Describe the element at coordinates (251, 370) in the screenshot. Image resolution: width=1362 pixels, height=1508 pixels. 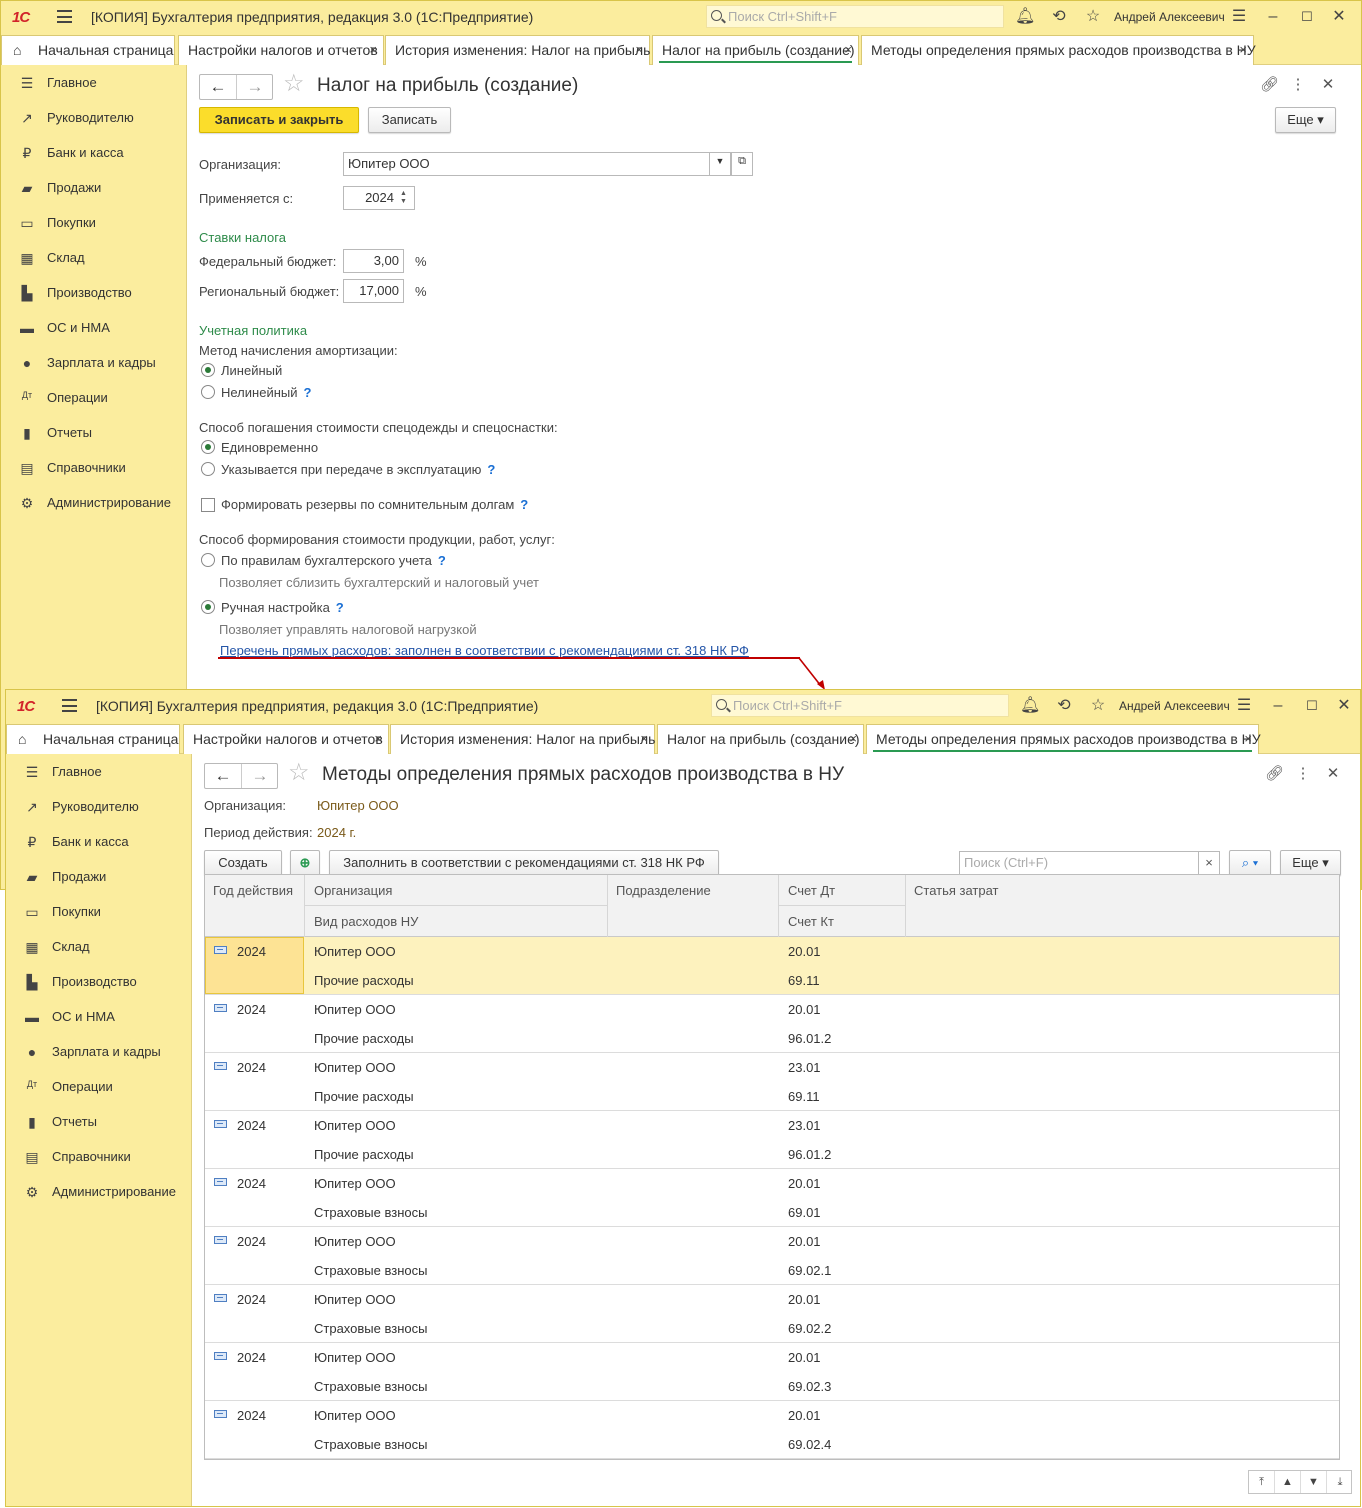
I see `linear-label: Линейный` at that location.